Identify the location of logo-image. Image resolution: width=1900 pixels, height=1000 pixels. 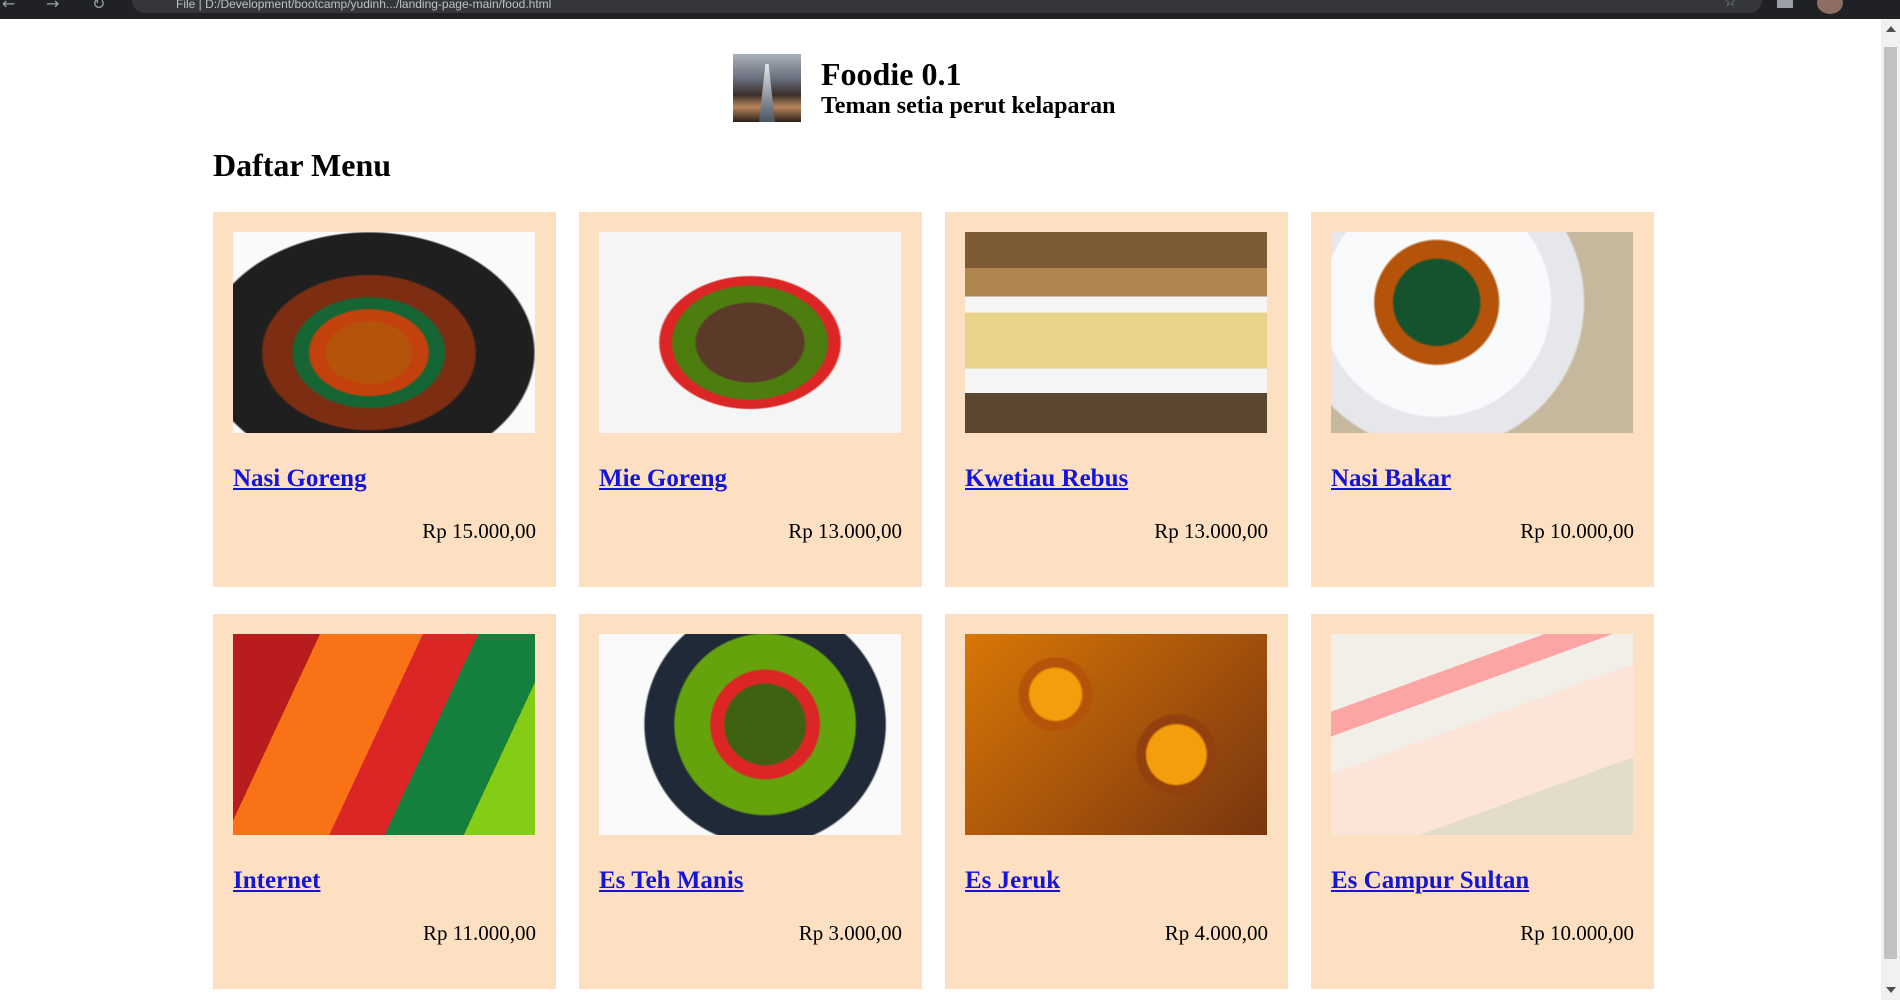
(767, 88).